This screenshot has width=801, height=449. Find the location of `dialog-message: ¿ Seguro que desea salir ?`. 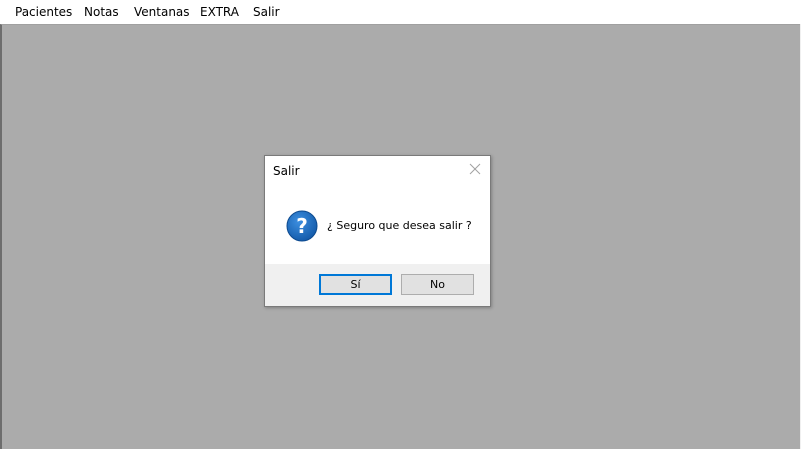

dialog-message: ¿ Seguro que desea salir ? is located at coordinates (399, 225).